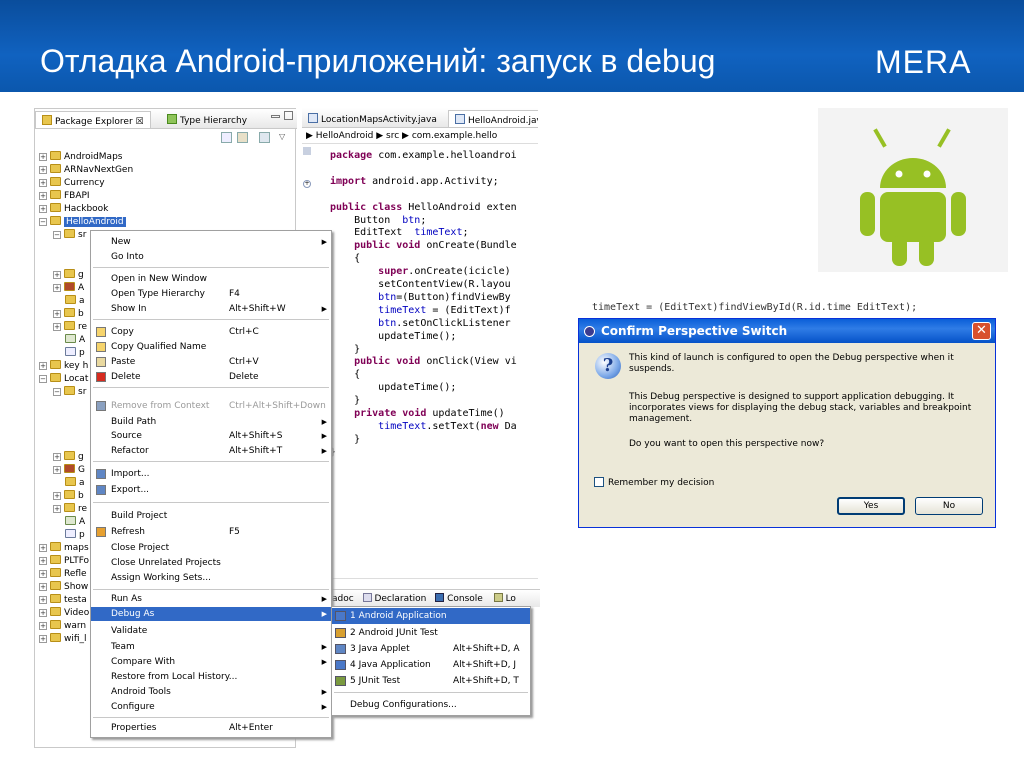  What do you see at coordinates (86, 170) in the screenshot?
I see `tree-item: + ARNavNextGen` at bounding box center [86, 170].